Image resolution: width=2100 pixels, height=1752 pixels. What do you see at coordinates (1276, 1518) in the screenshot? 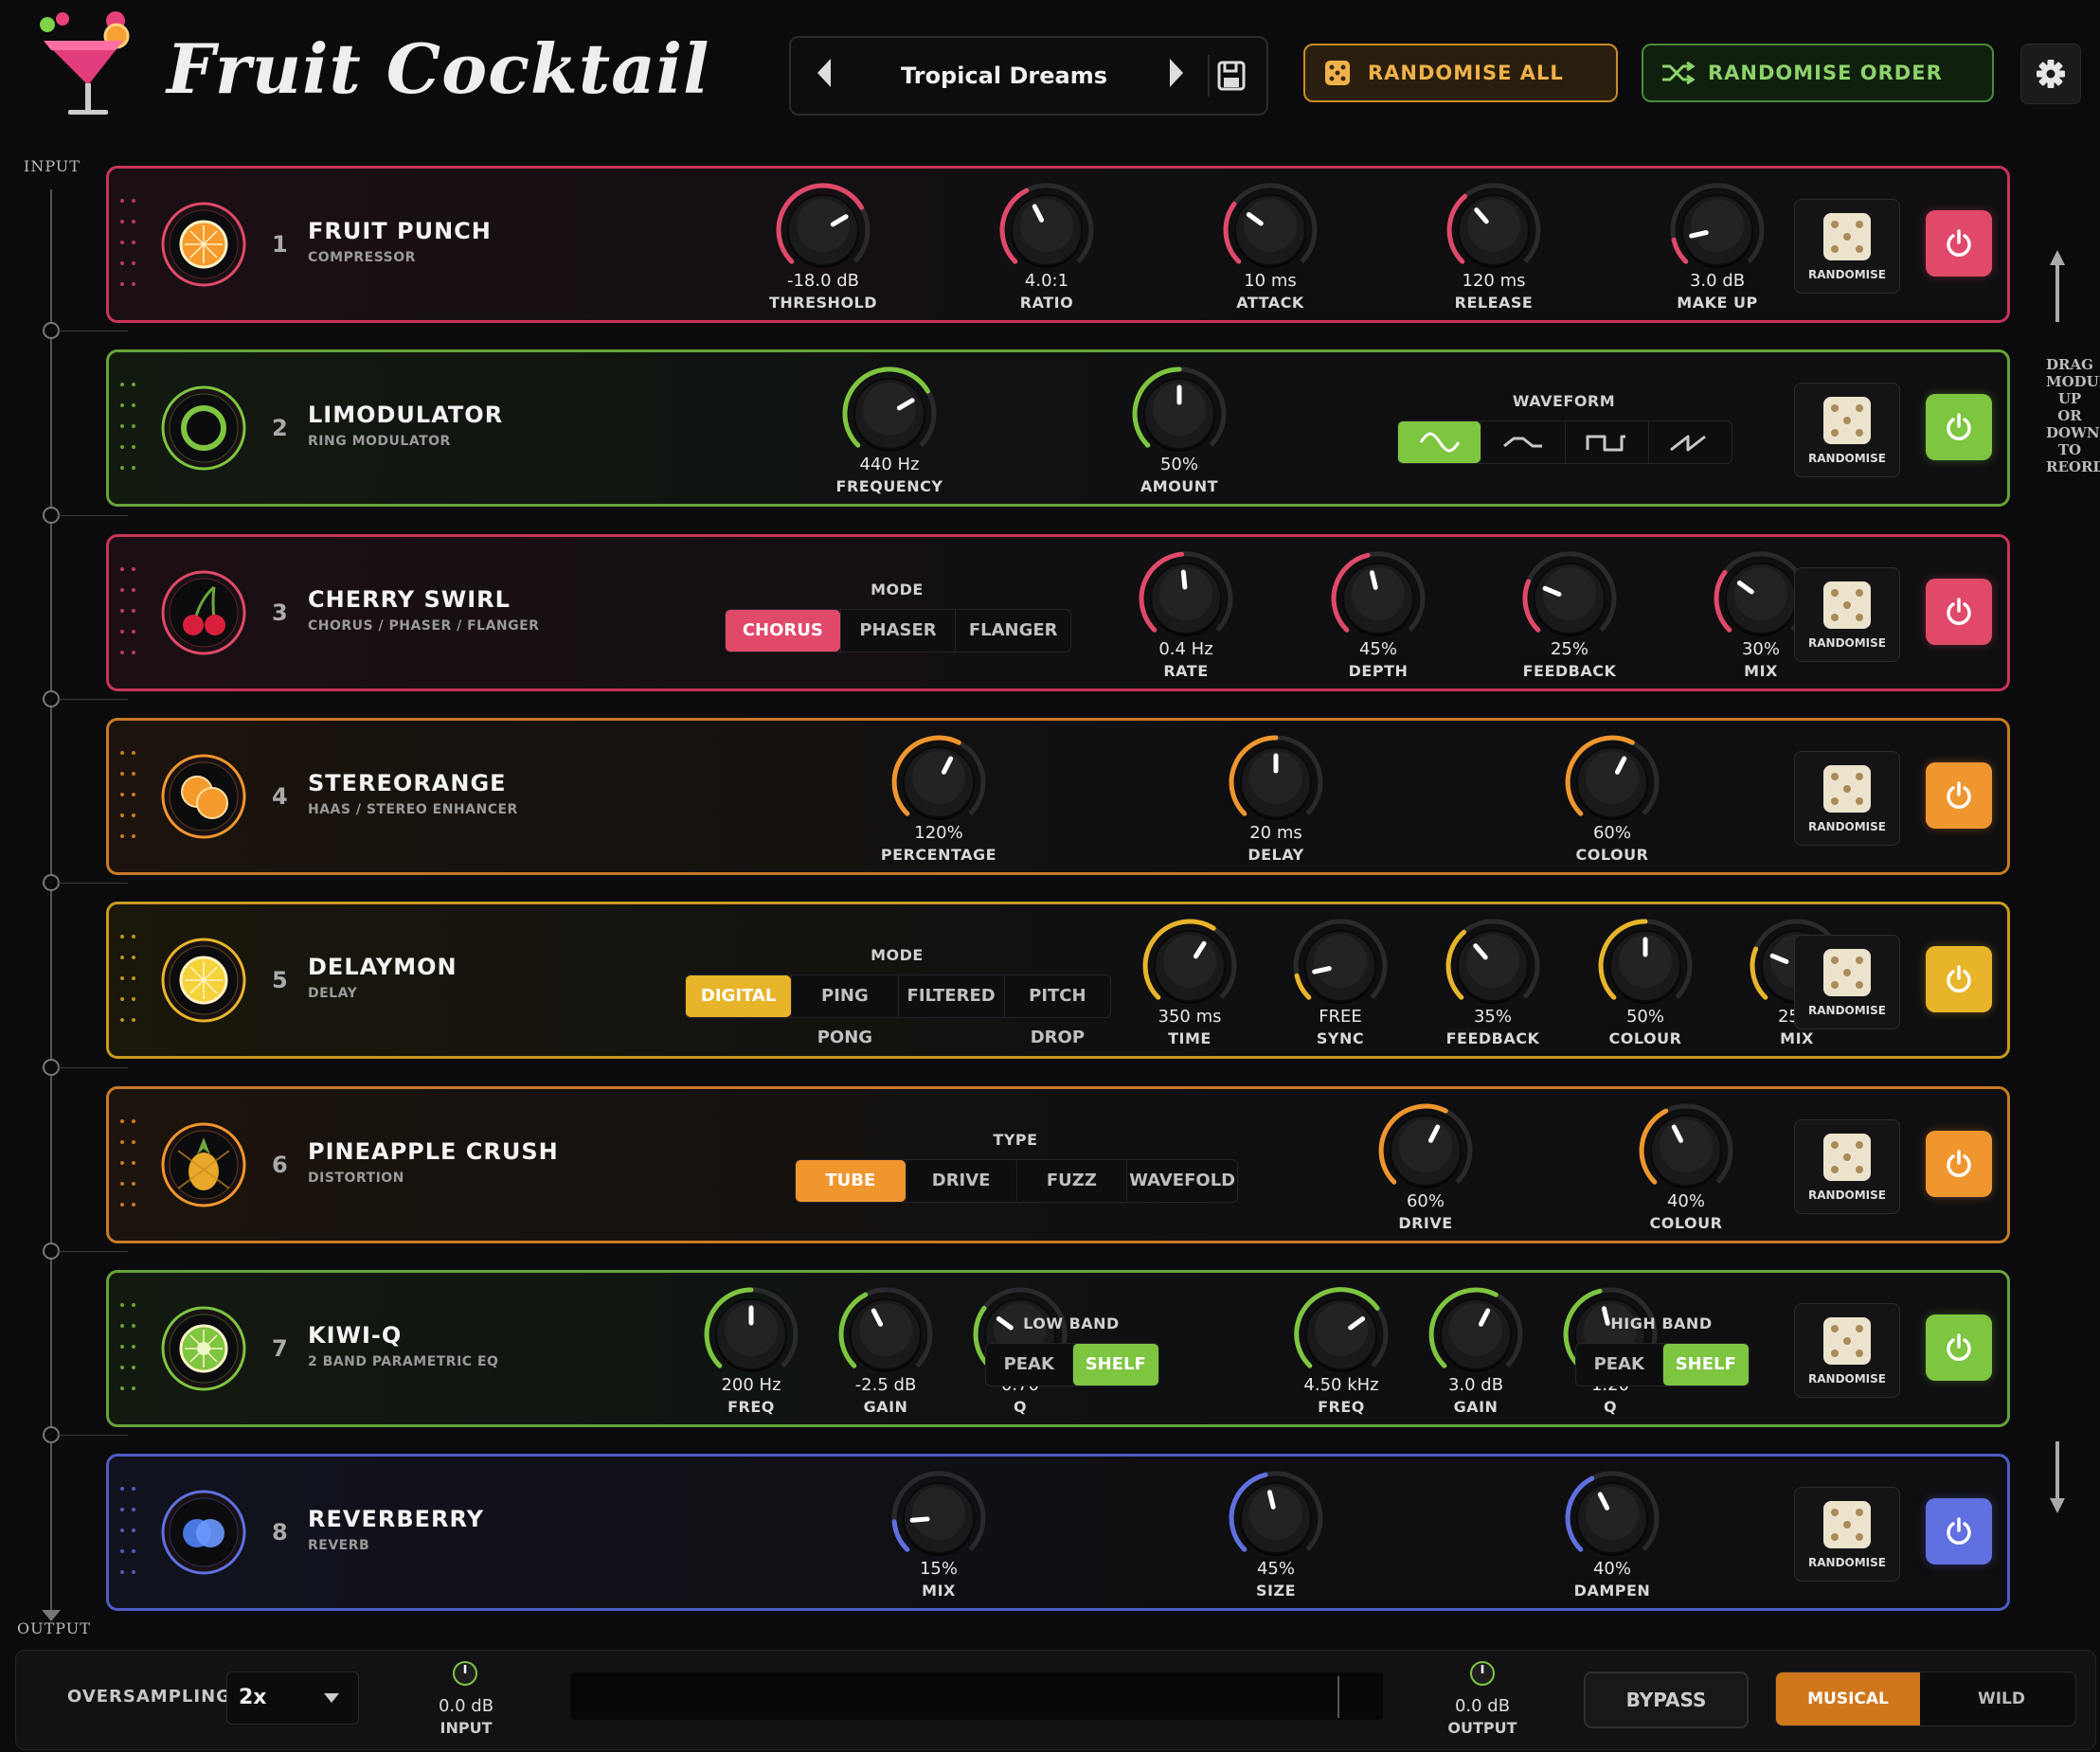
I see `knob-size` at bounding box center [1276, 1518].